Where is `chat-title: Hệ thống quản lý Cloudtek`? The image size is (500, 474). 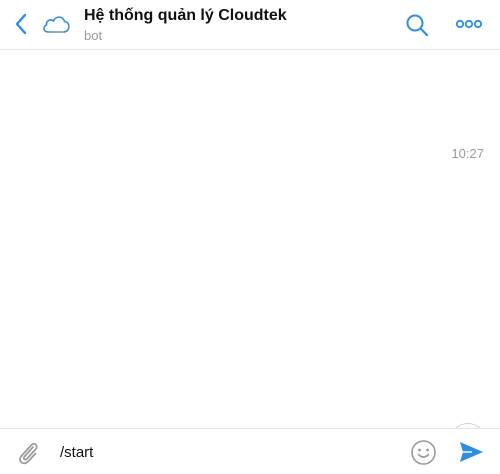 chat-title: Hệ thống quản lý Cloudtek is located at coordinates (185, 16).